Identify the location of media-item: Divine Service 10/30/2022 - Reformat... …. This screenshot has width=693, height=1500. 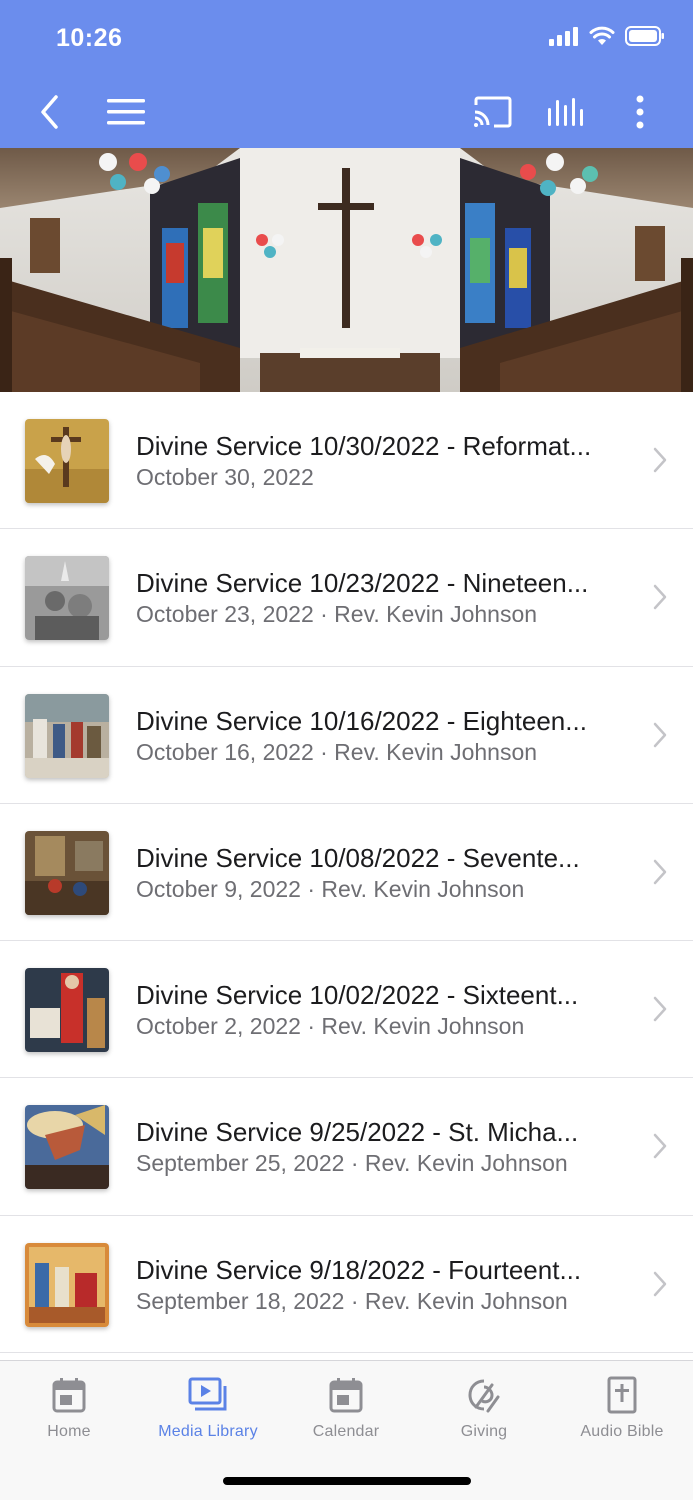
(346, 461).